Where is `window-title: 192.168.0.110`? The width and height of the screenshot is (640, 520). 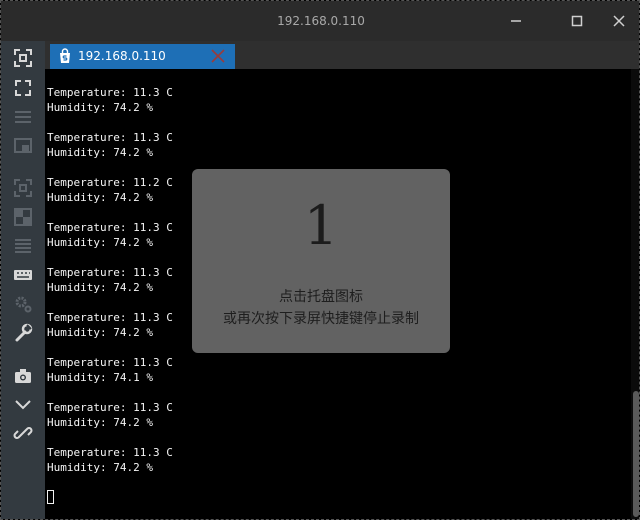
window-title: 192.168.0.110 is located at coordinates (321, 21).